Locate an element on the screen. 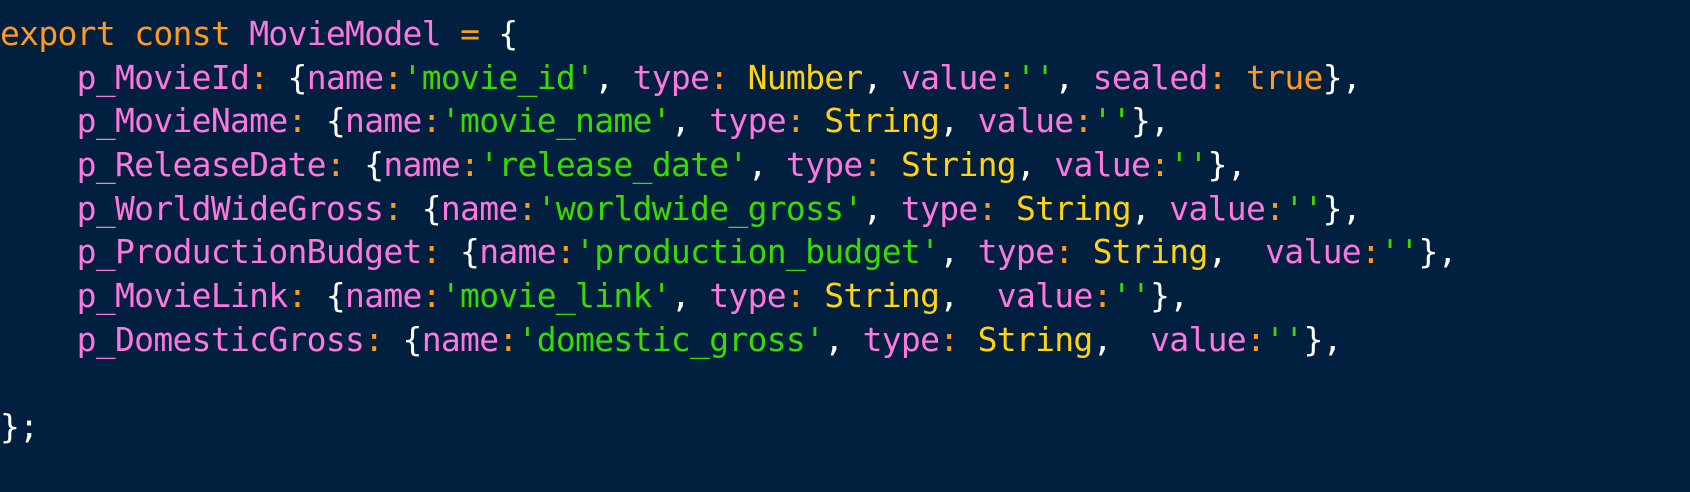  code-token-string: 'movie_name' is located at coordinates (556, 121).